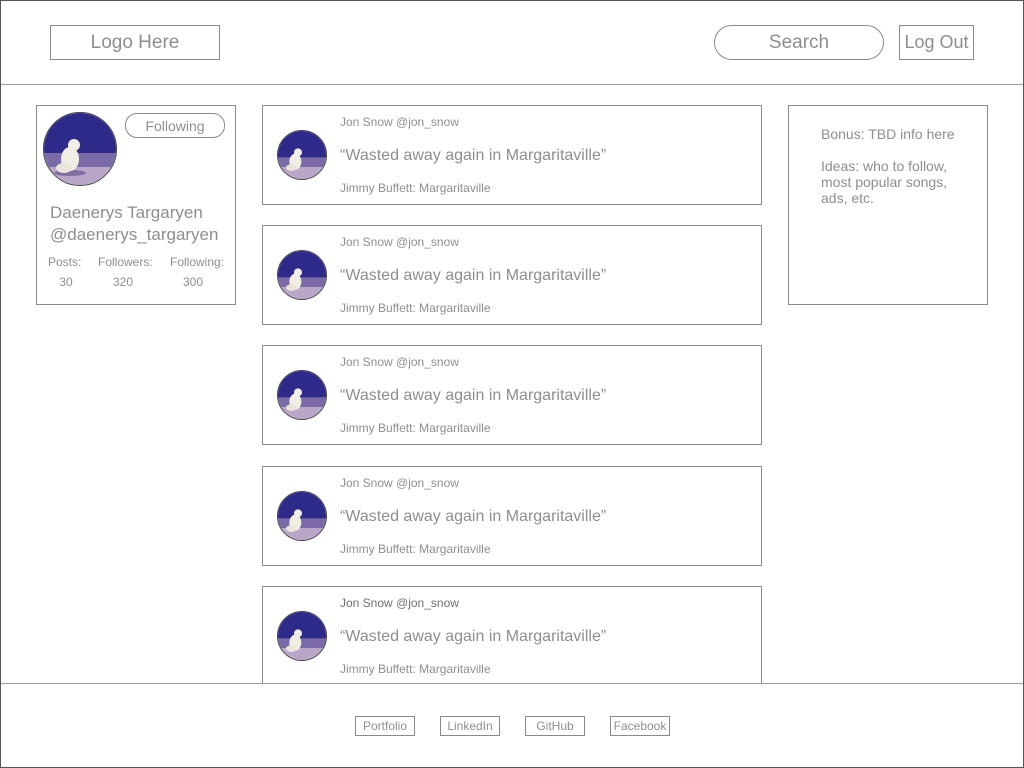  I want to click on info-bonus-text: Bonus: TBD info here, so click(888, 134).